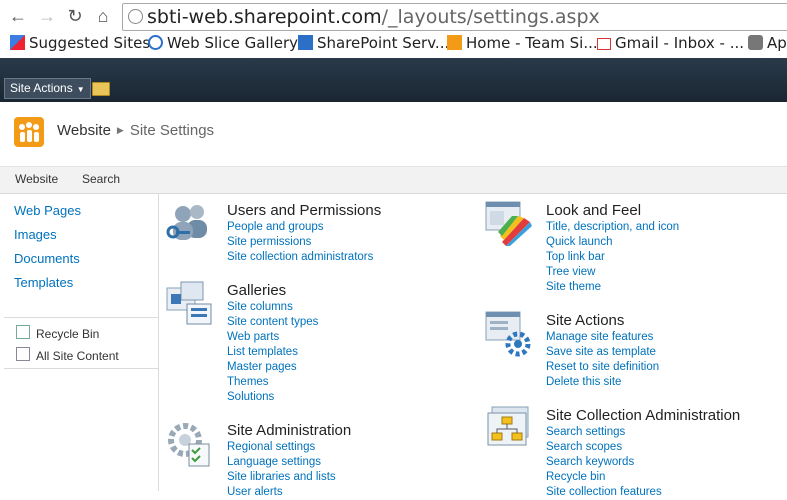  Describe the element at coordinates (80, 89) in the screenshot. I see `chevron-down-icon: ▼` at that location.